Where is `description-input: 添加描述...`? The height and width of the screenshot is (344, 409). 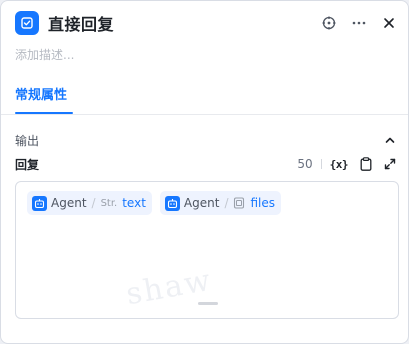
description-input: 添加描述... is located at coordinates (44, 54).